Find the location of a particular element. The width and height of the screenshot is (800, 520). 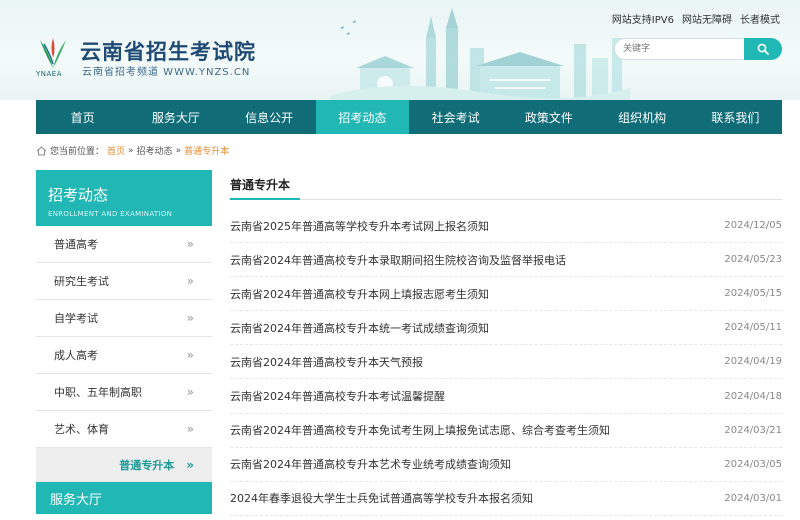

article-title: 2024年春季退役大学生士兵免试普通高等学校专升本报名须知 is located at coordinates (381, 498).